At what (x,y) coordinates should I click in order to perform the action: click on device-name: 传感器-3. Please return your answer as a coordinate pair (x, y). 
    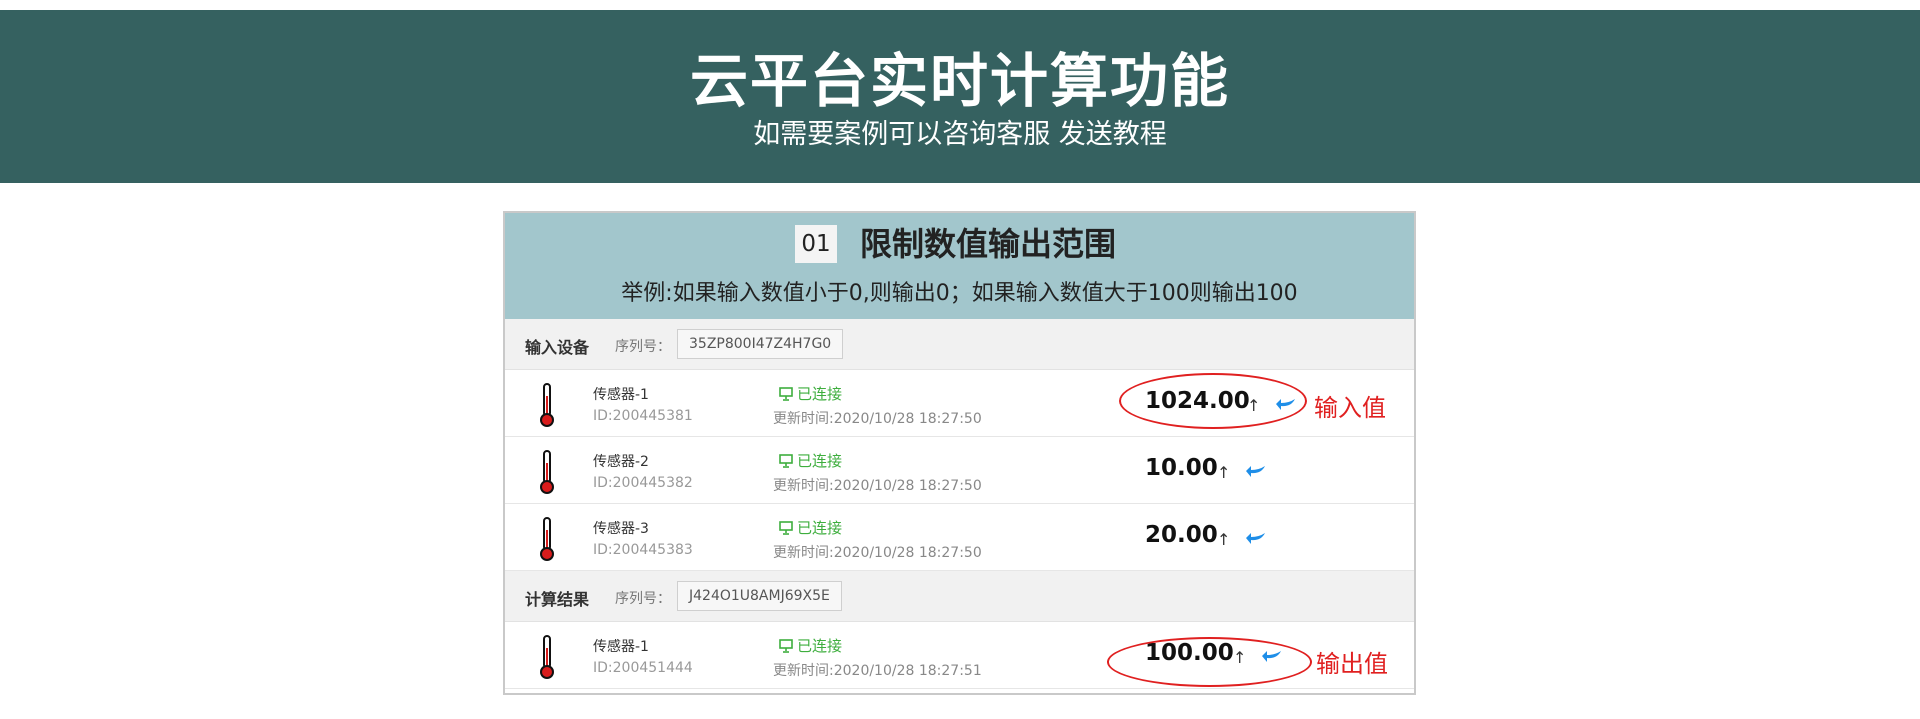
    Looking at the image, I should click on (621, 529).